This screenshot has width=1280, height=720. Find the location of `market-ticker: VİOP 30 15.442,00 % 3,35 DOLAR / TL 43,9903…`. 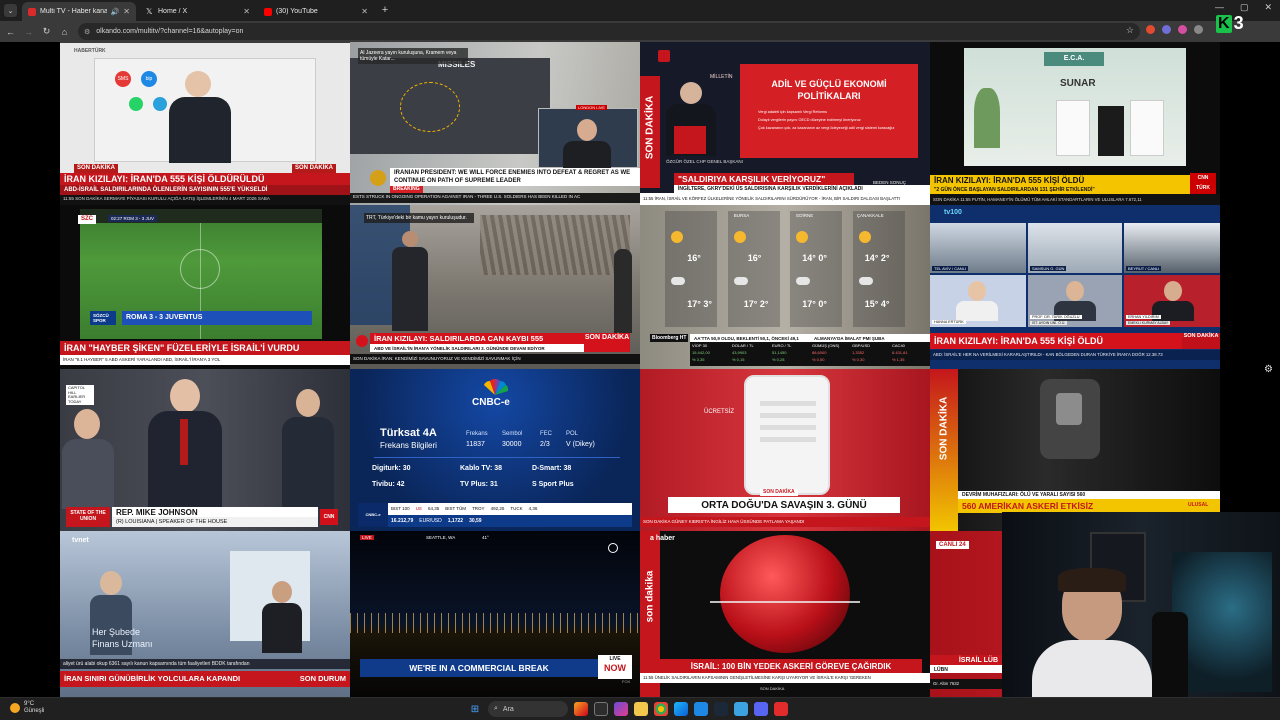

market-ticker: VİOP 30 15.442,00 % 3,35 DOLAR / TL 43,9903… is located at coordinates (810, 354).